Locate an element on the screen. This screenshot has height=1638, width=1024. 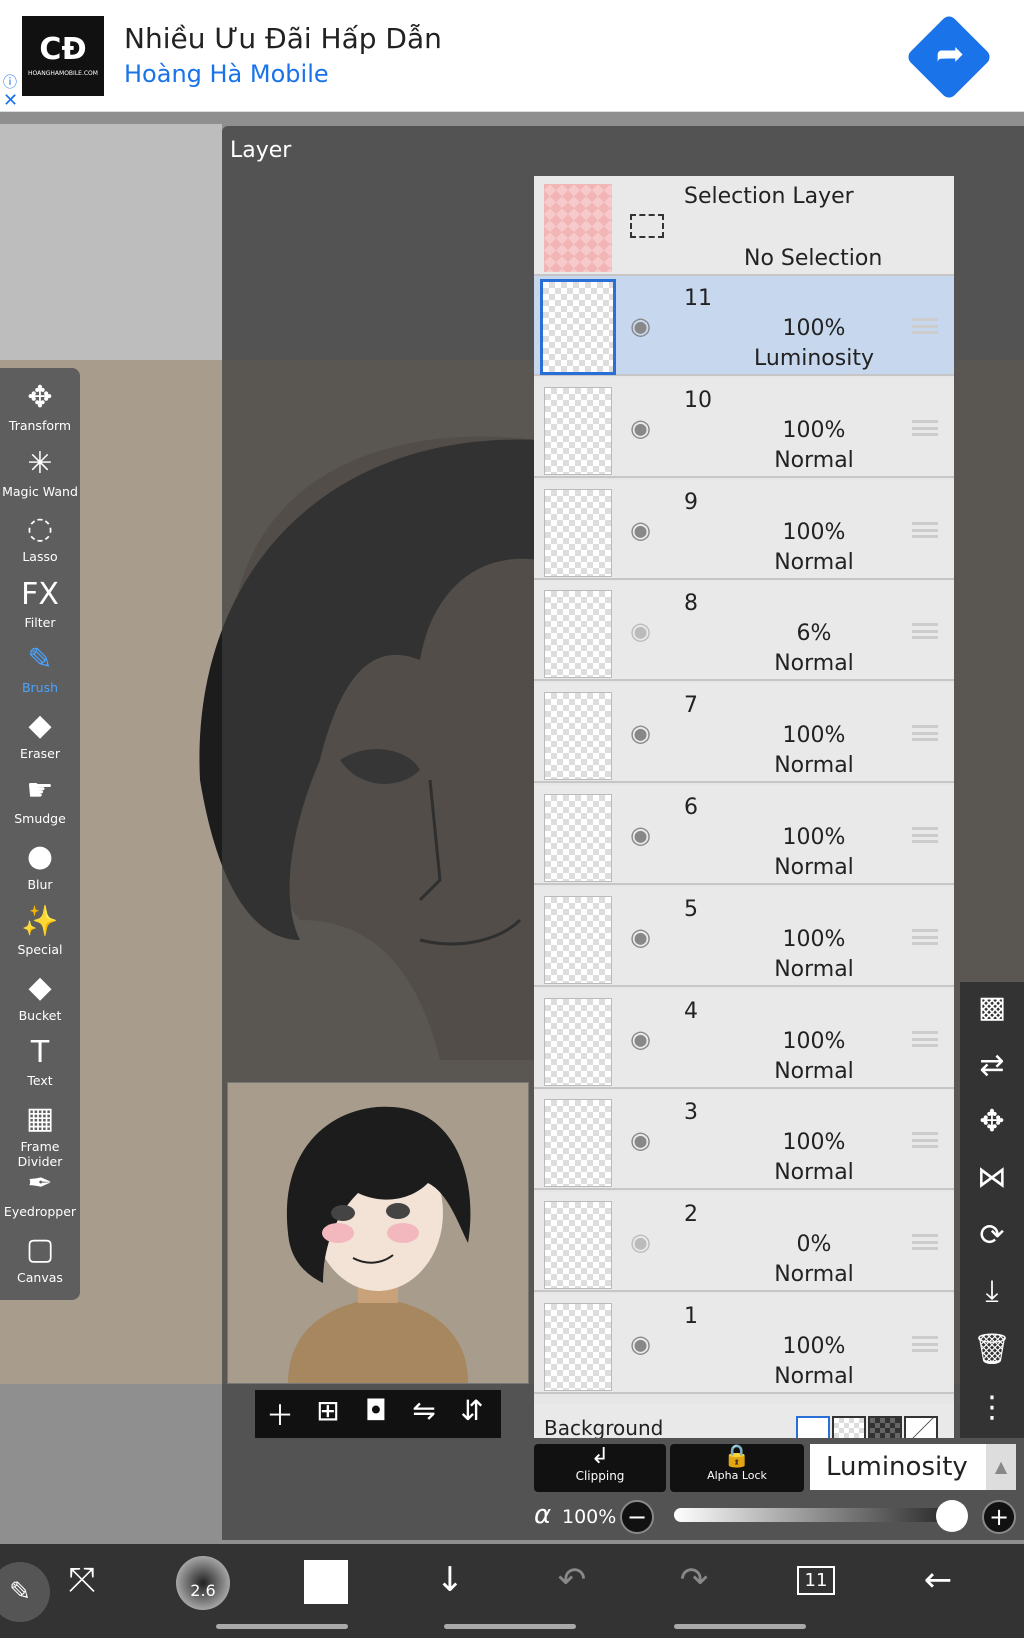
tool-canvas: ▢ Canvas is located at coordinates (40, 1257).